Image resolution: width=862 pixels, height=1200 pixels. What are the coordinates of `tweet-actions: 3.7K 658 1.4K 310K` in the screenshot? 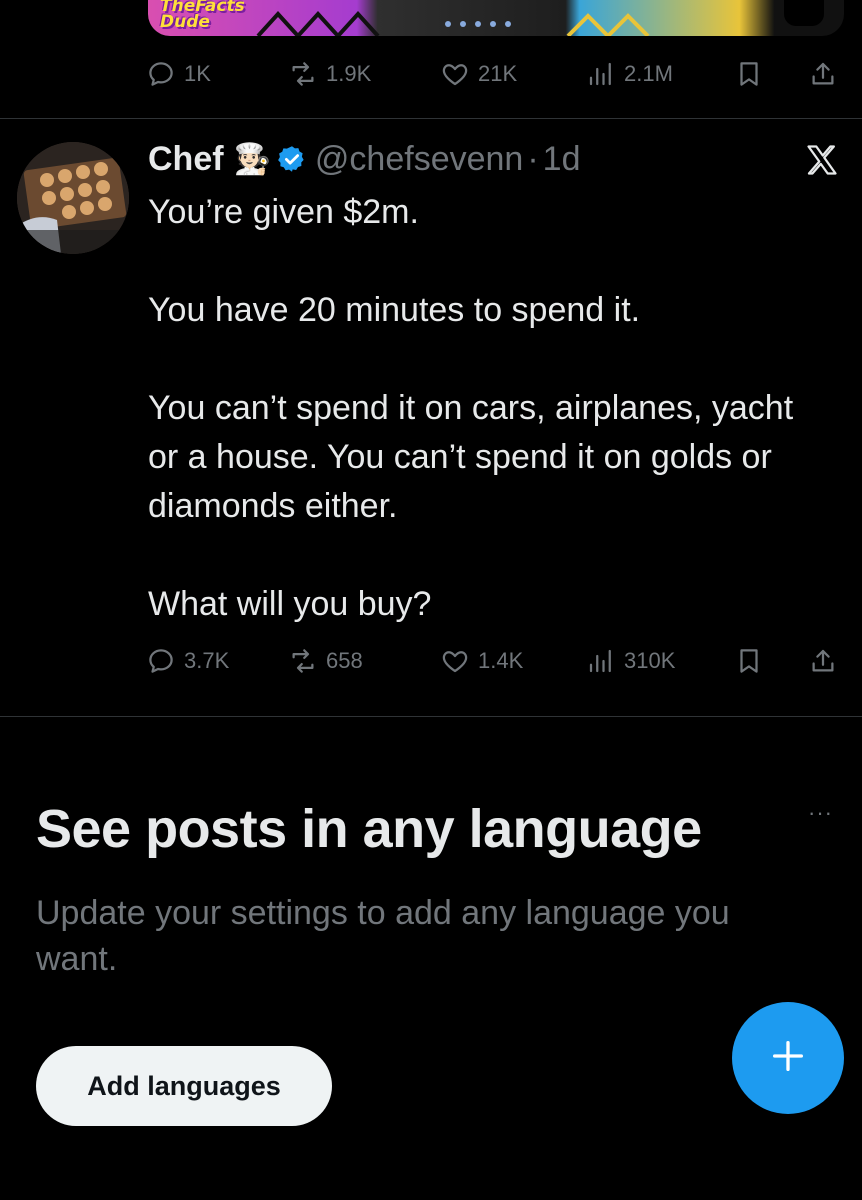 It's located at (496, 661).